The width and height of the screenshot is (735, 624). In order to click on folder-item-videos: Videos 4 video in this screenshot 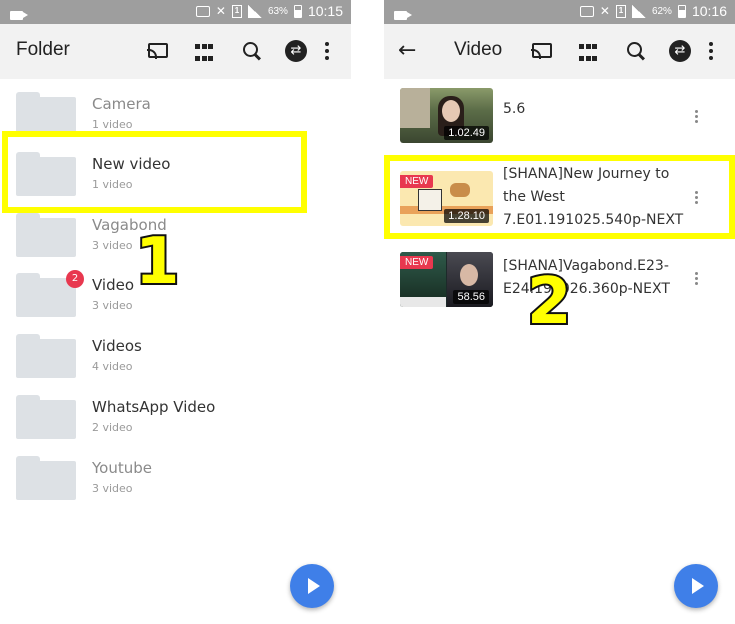, I will do `click(175, 355)`.